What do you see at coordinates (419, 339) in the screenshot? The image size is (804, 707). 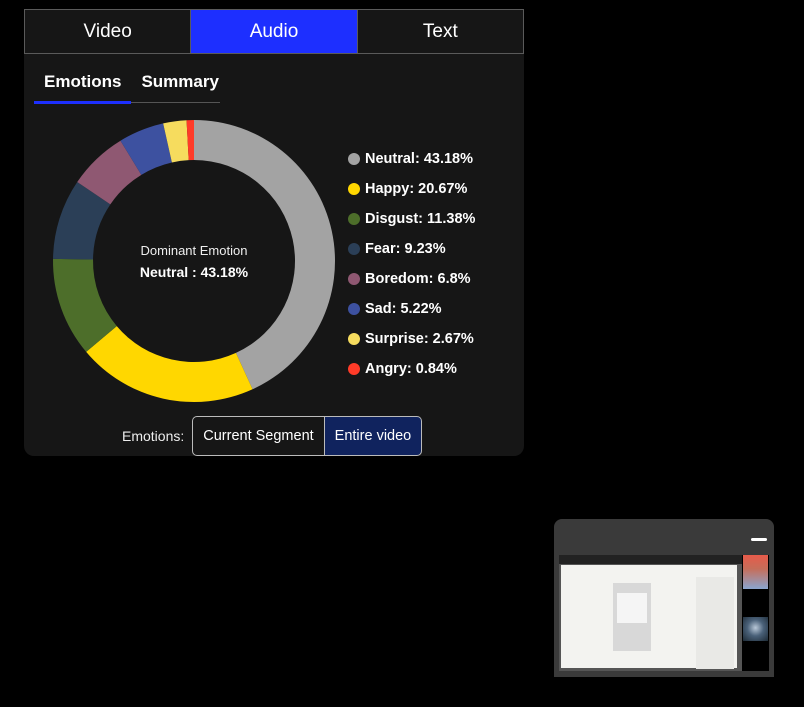 I see `legend-label: Surprise: 2.67%` at bounding box center [419, 339].